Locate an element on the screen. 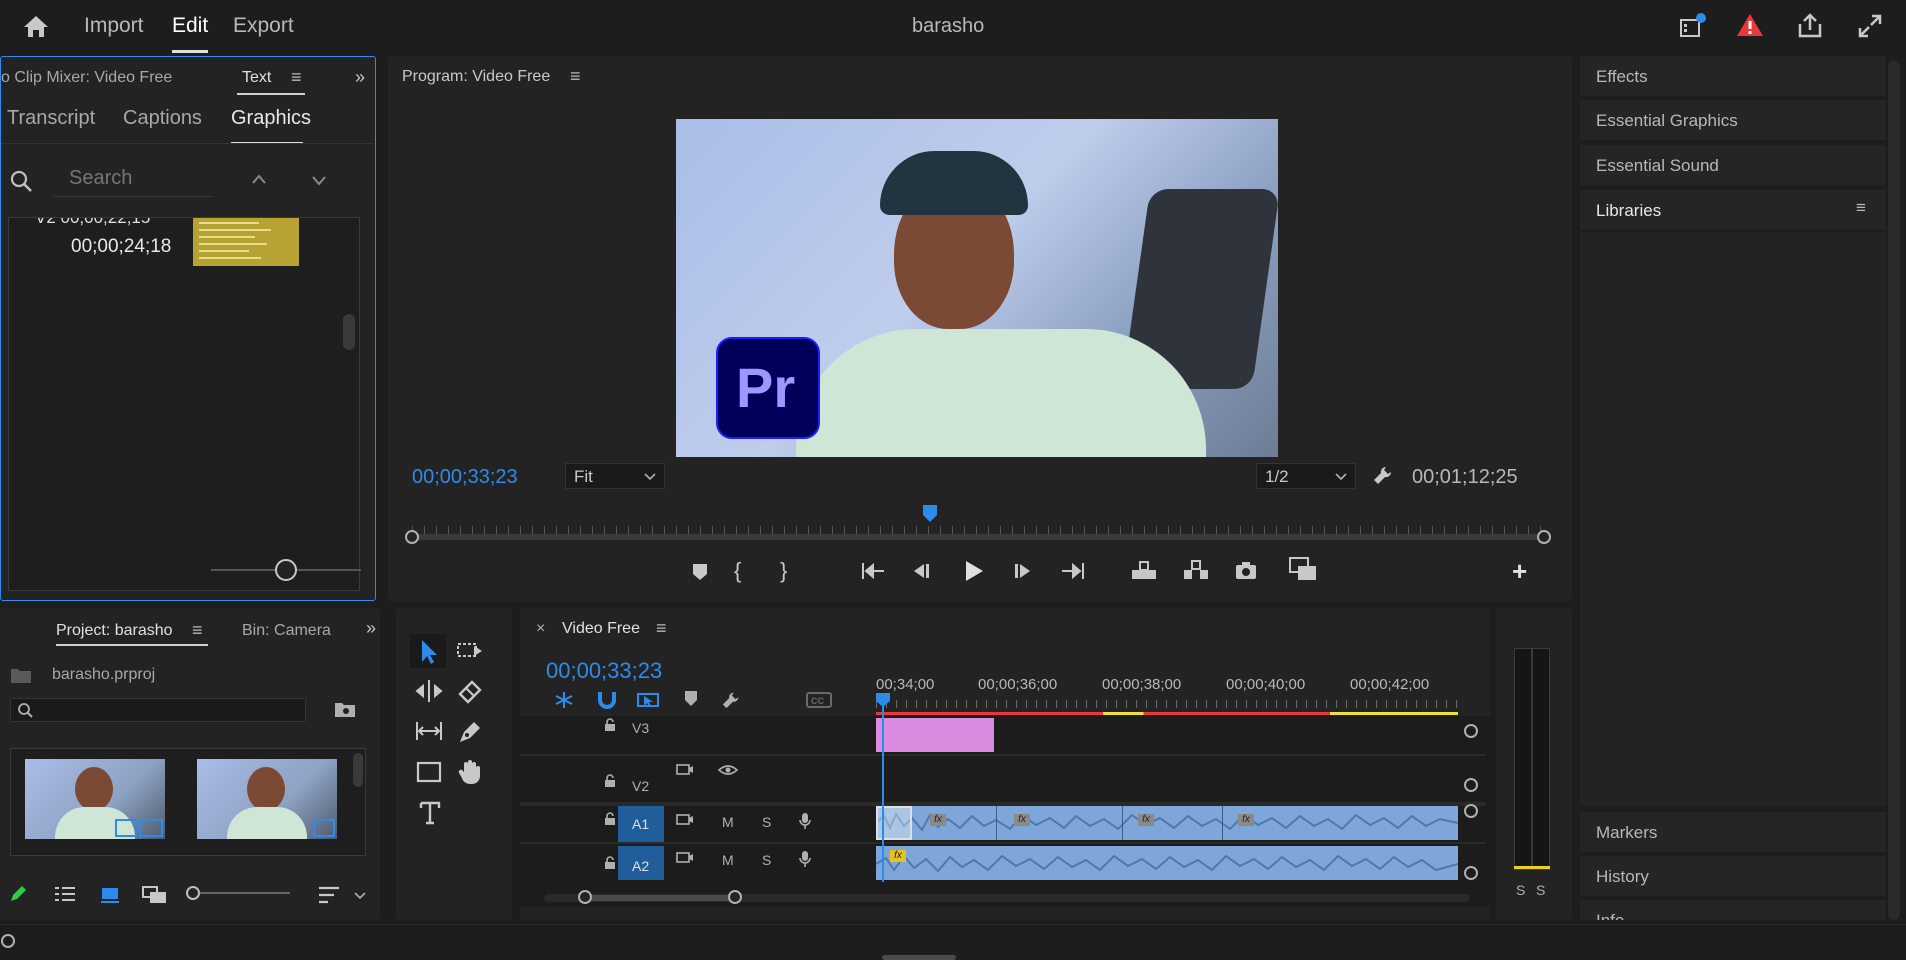 Image resolution: width=1906 pixels, height=960 pixels. add-marker-icon is located at coordinates (691, 699).